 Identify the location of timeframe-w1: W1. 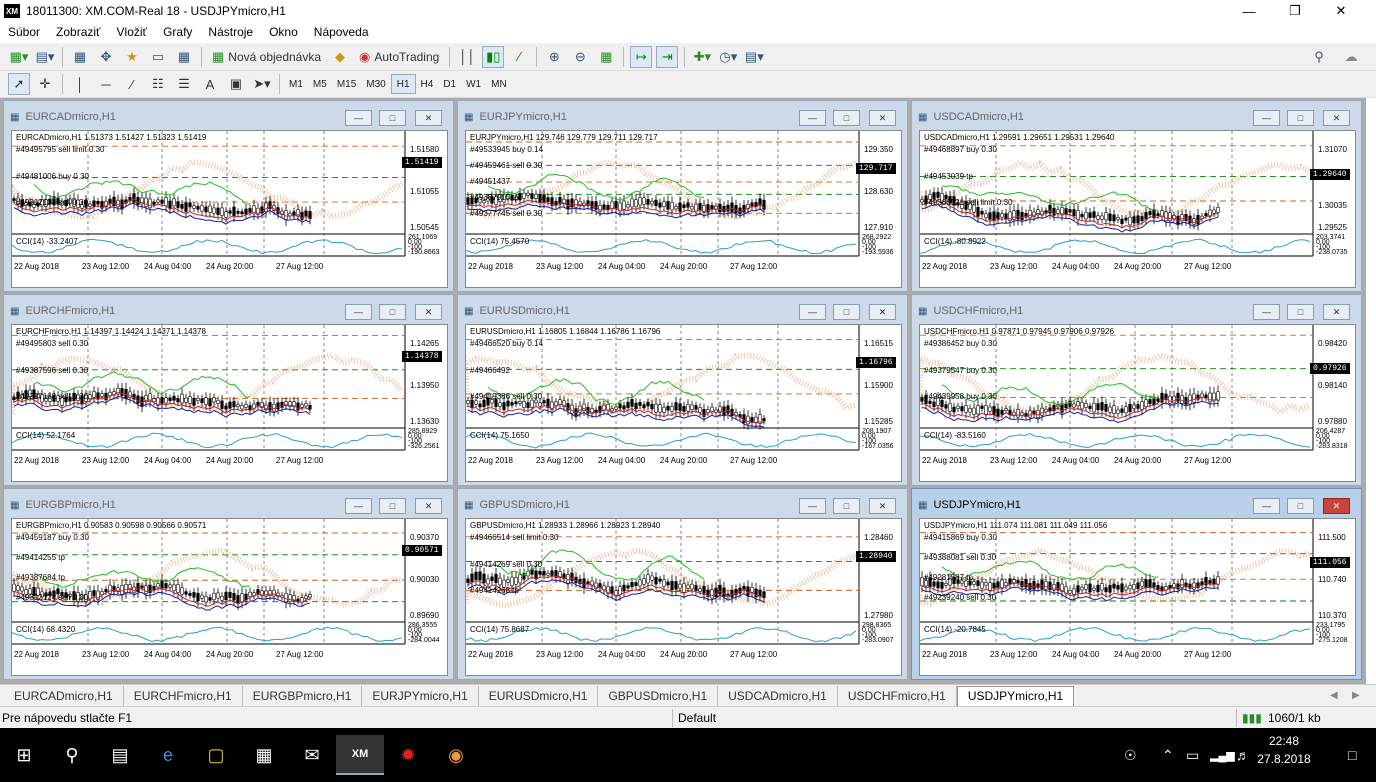
(473, 84).